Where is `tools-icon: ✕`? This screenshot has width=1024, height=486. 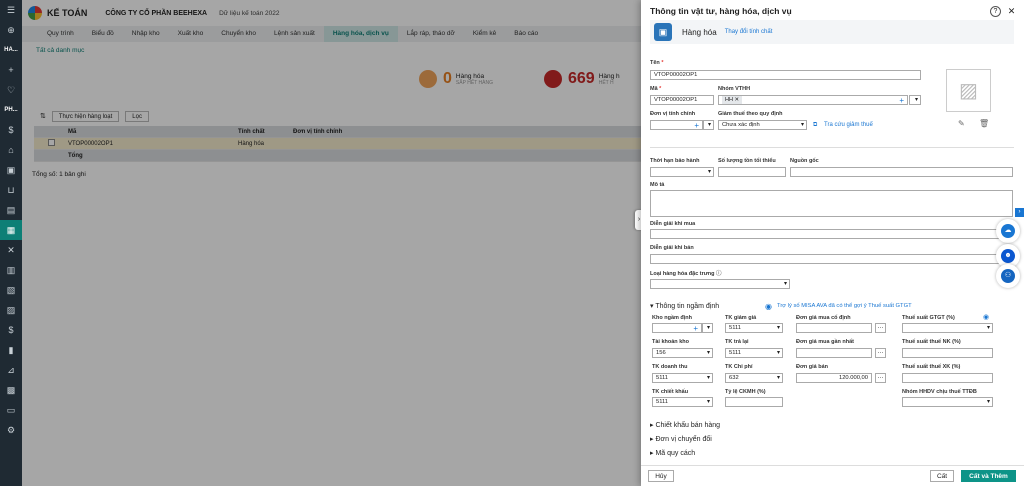 tools-icon: ✕ is located at coordinates (11, 250).